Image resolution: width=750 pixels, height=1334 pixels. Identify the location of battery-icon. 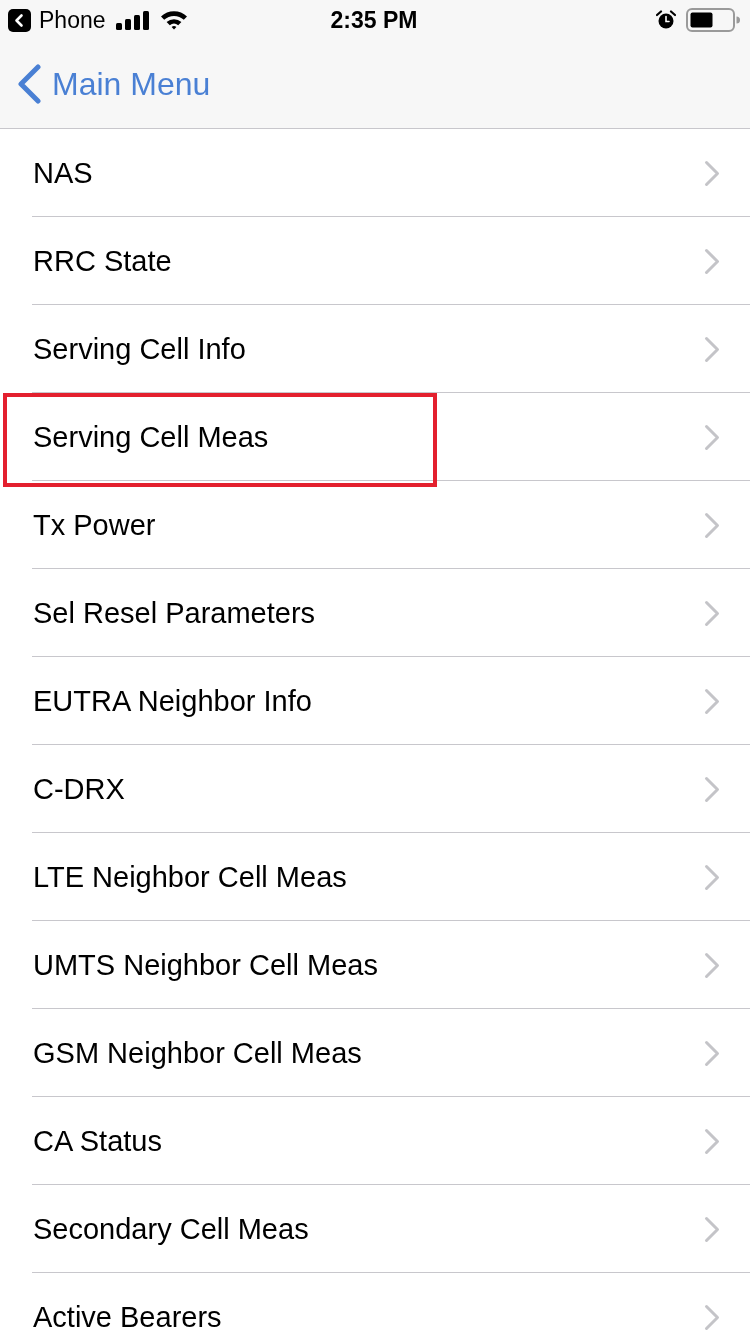
(713, 20).